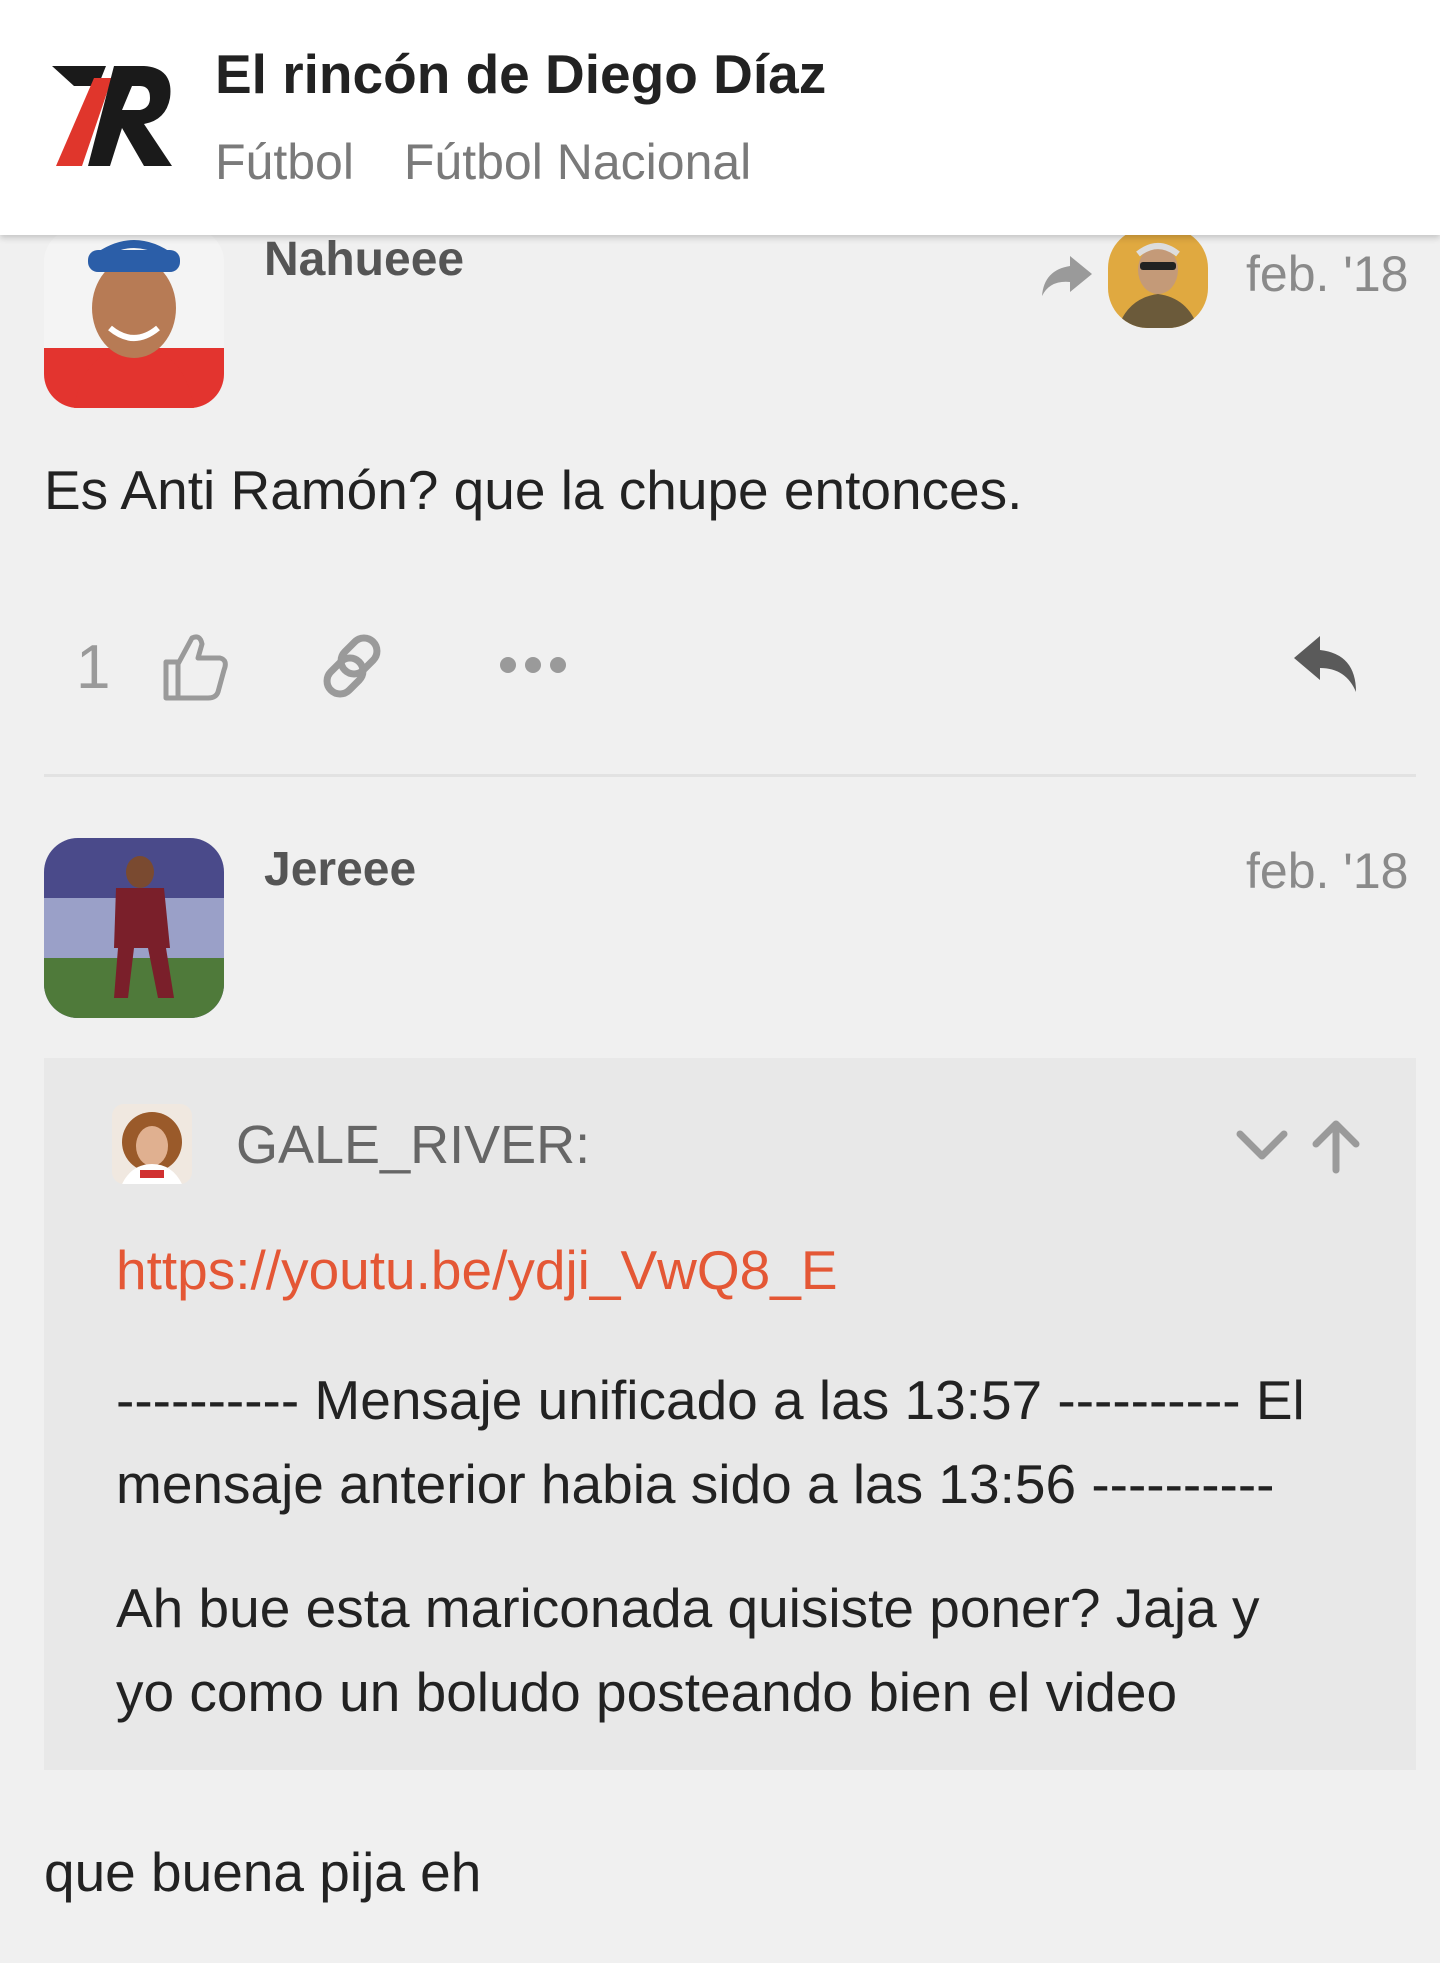 This screenshot has height=1963, width=1440. What do you see at coordinates (1262, 1145) in the screenshot?
I see `chevron-down-icon` at bounding box center [1262, 1145].